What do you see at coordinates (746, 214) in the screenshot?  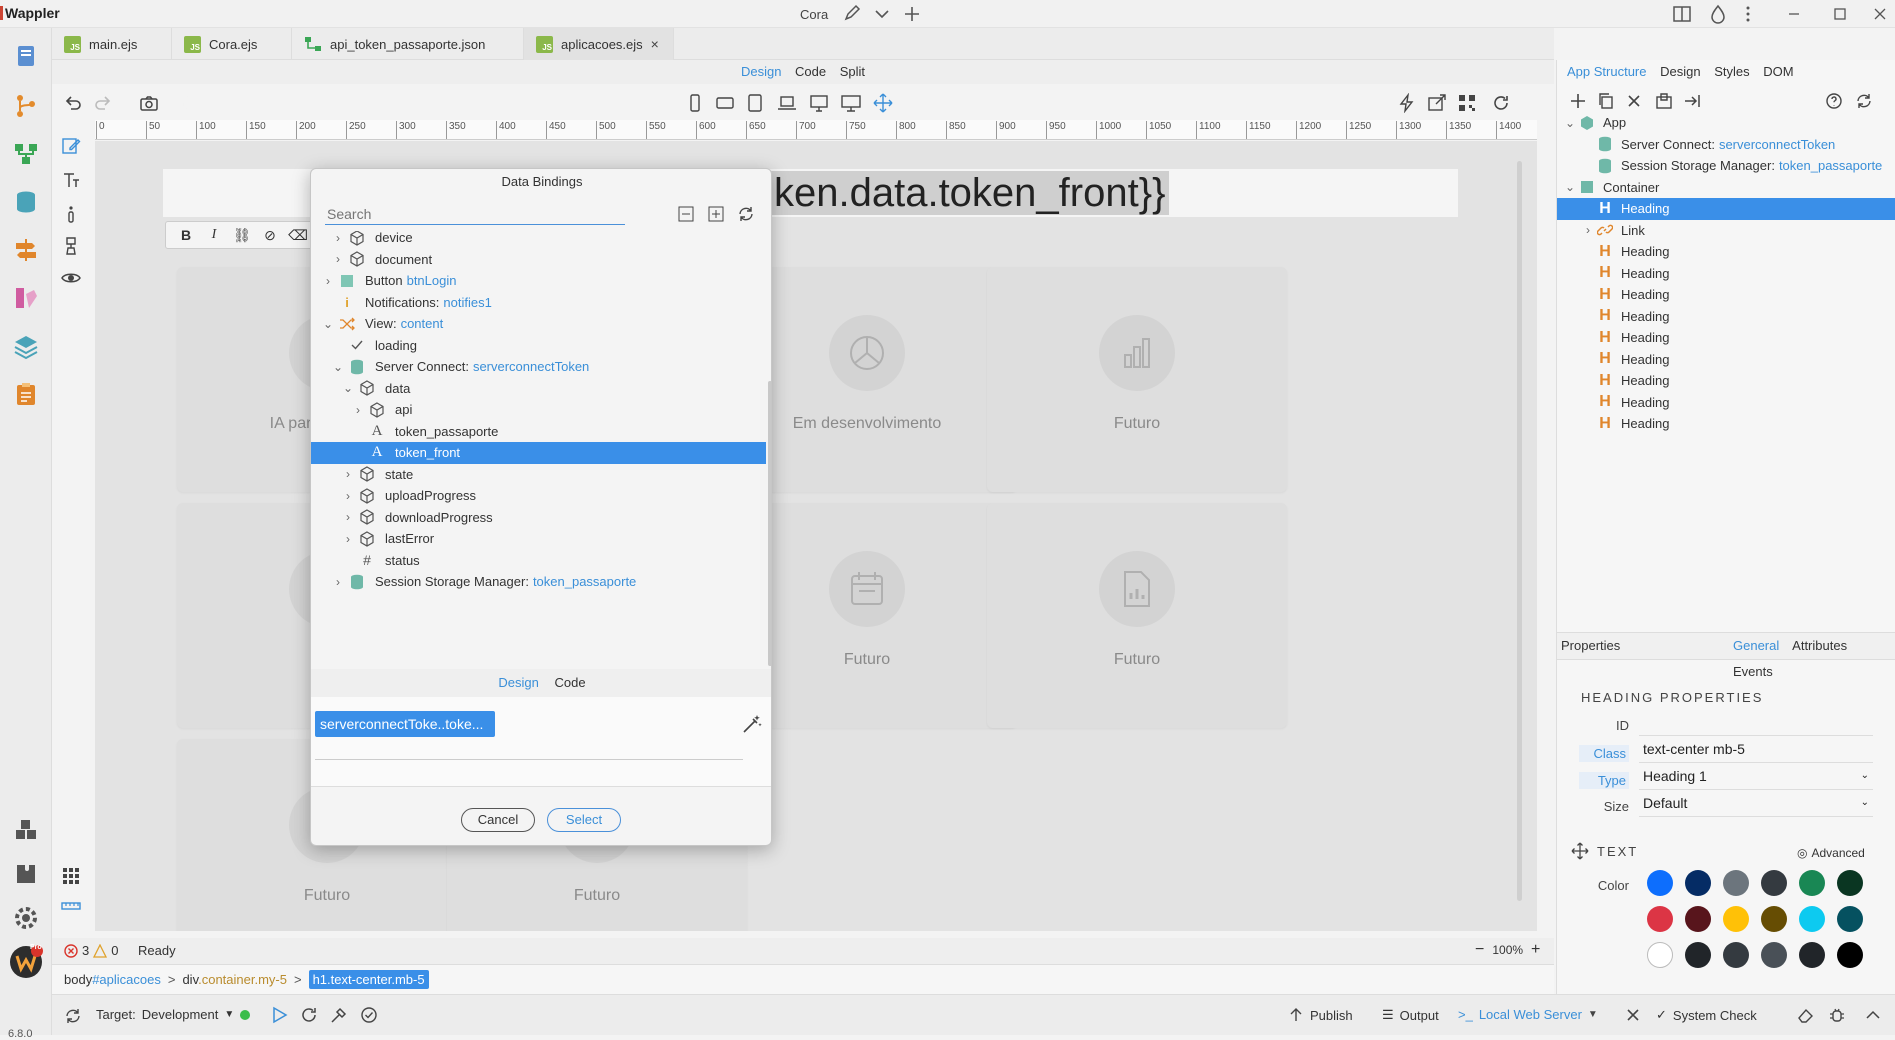 I see `refresh-bindings-icon` at bounding box center [746, 214].